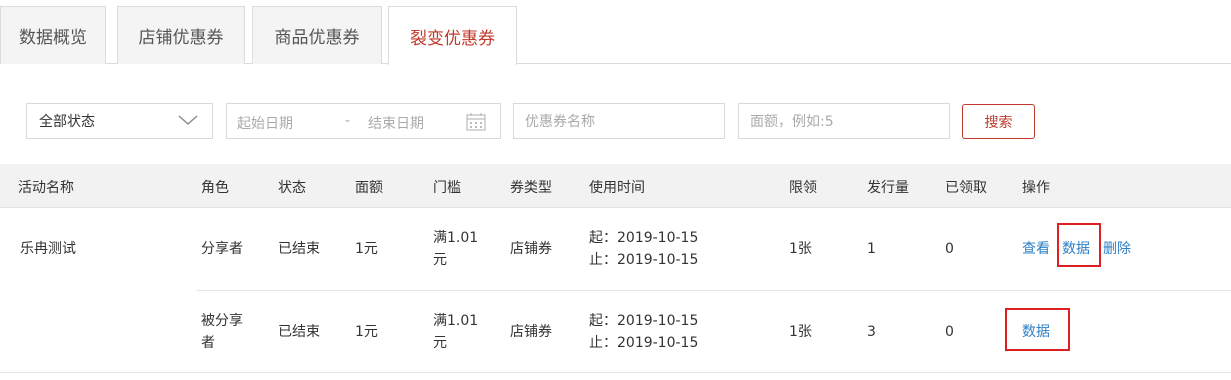  Describe the element at coordinates (265, 123) in the screenshot. I see `start-date-input: 起始日期` at that location.